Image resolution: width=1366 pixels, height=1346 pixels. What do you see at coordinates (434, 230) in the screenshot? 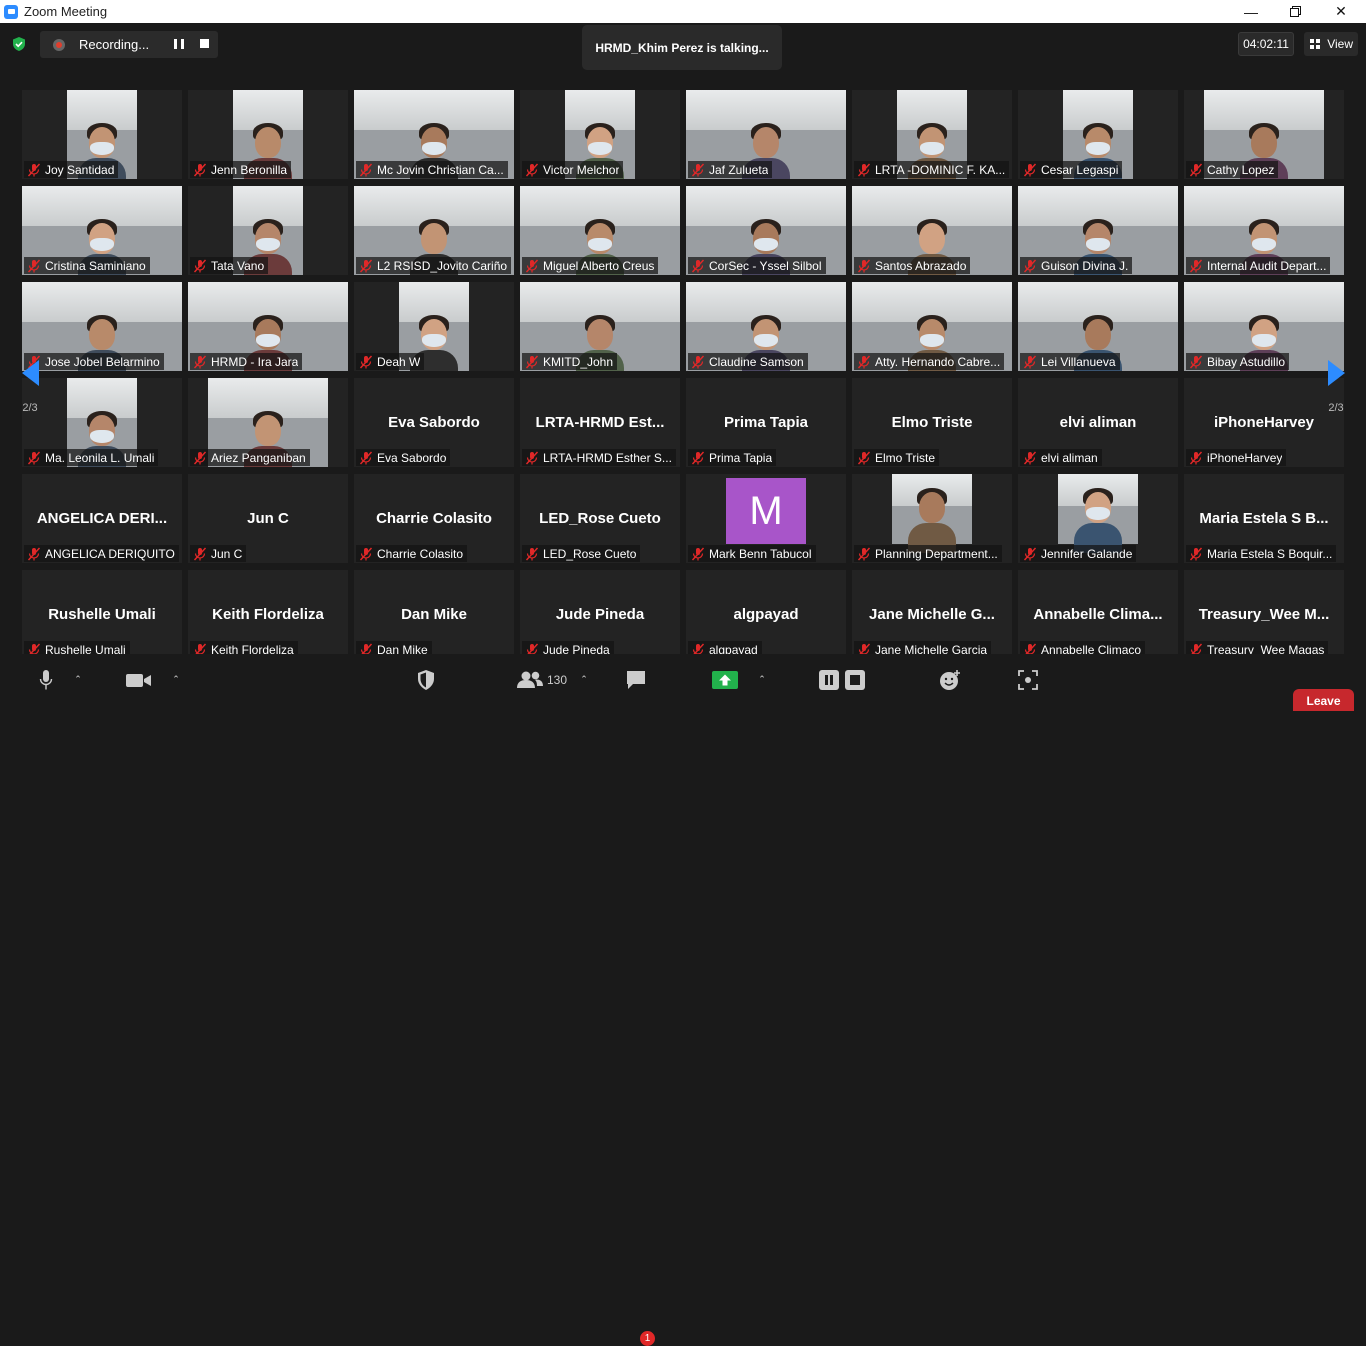
I see `participant-tile: L2 RSISD_Jovito Cariño` at bounding box center [434, 230].